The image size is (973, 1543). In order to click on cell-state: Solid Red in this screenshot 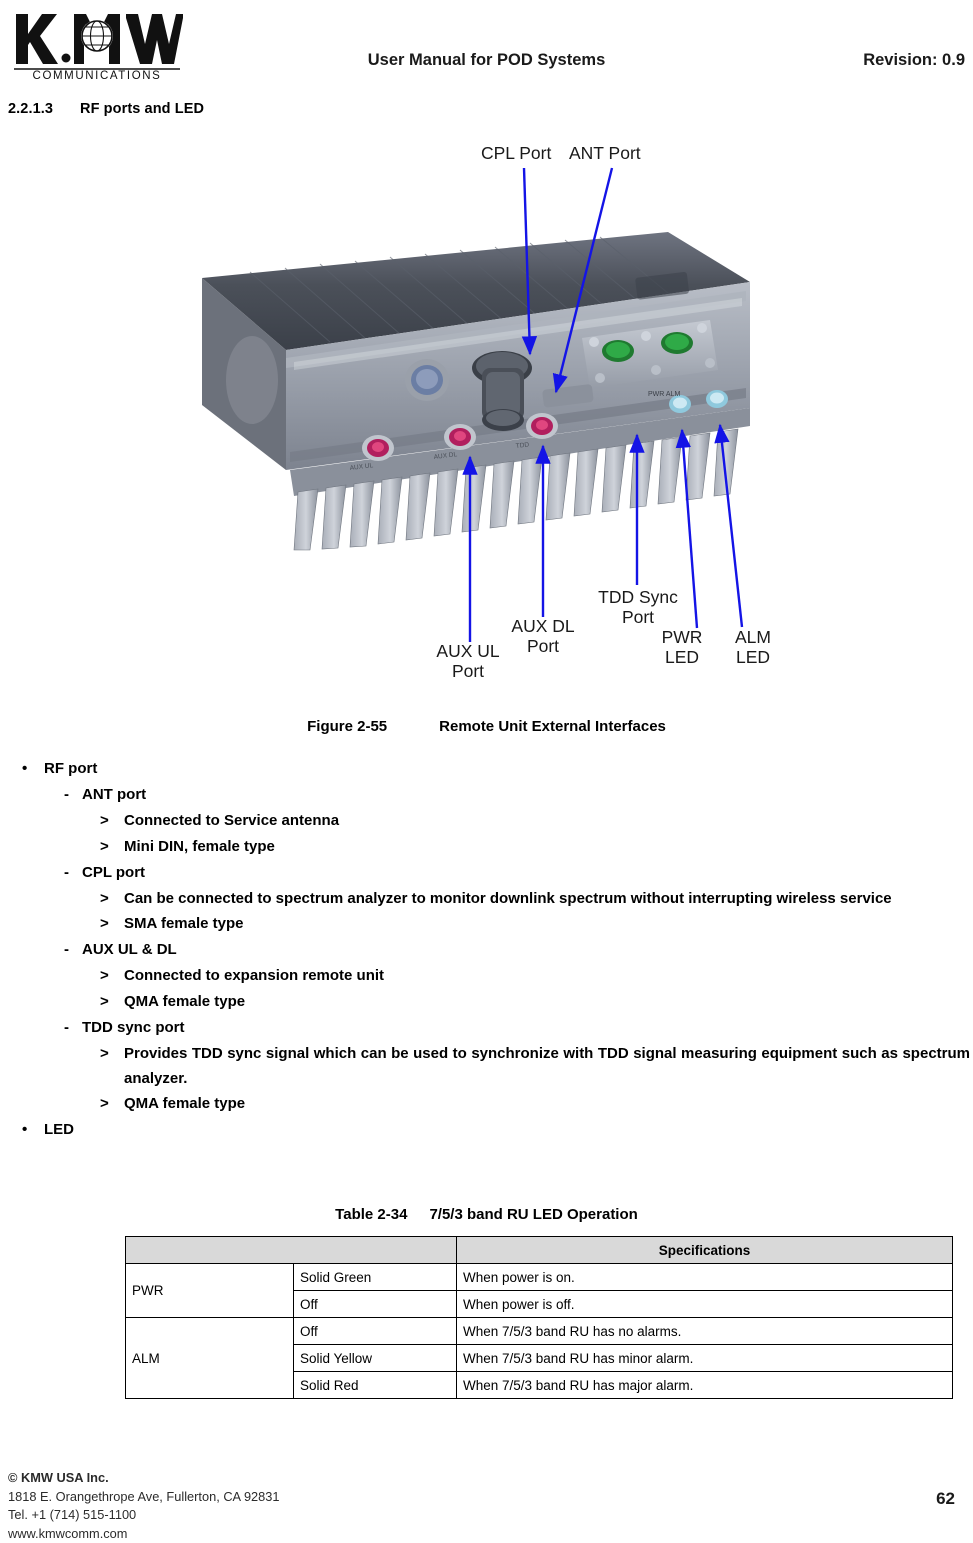, I will do `click(375, 1385)`.